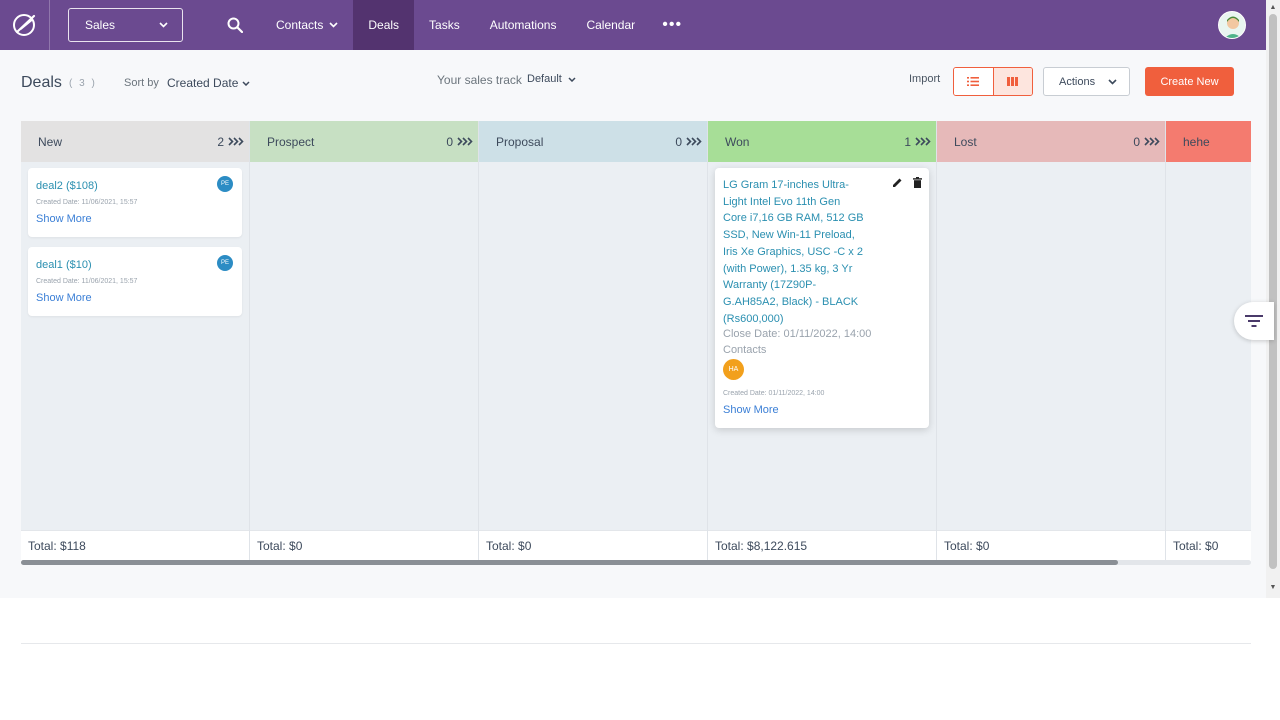 Image resolution: width=1280 pixels, height=720 pixels. I want to click on filter-icon, so click(1254, 320).